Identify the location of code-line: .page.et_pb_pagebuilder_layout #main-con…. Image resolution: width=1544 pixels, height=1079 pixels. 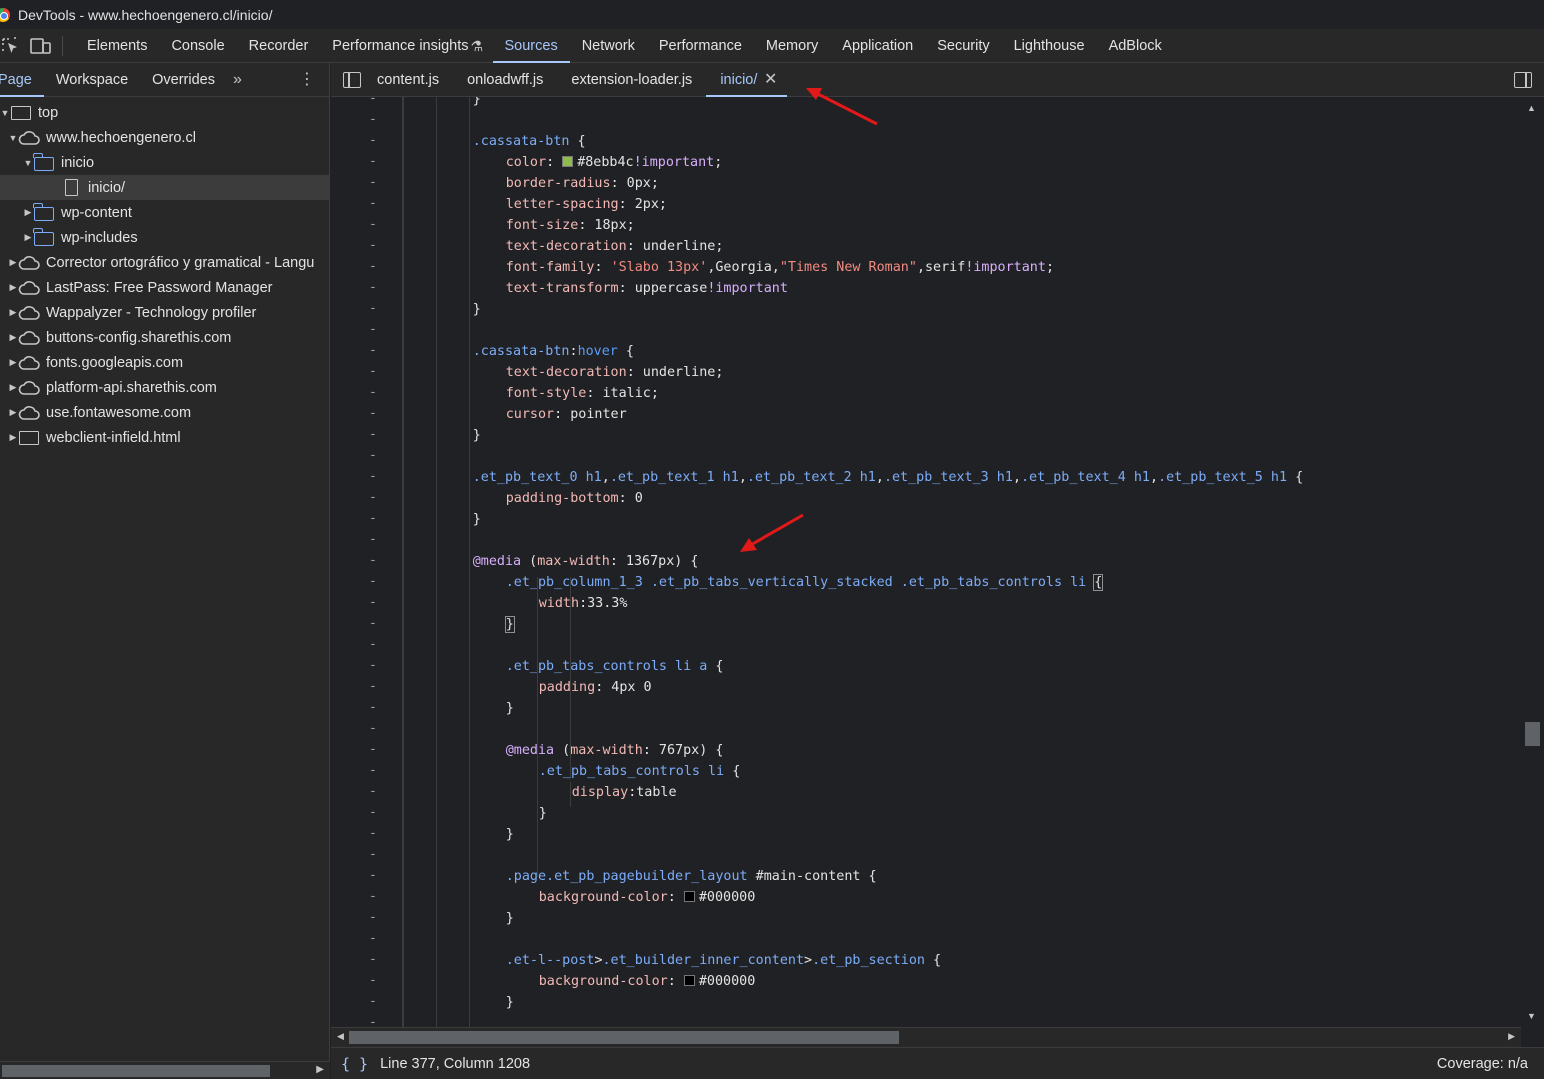
(691, 876).